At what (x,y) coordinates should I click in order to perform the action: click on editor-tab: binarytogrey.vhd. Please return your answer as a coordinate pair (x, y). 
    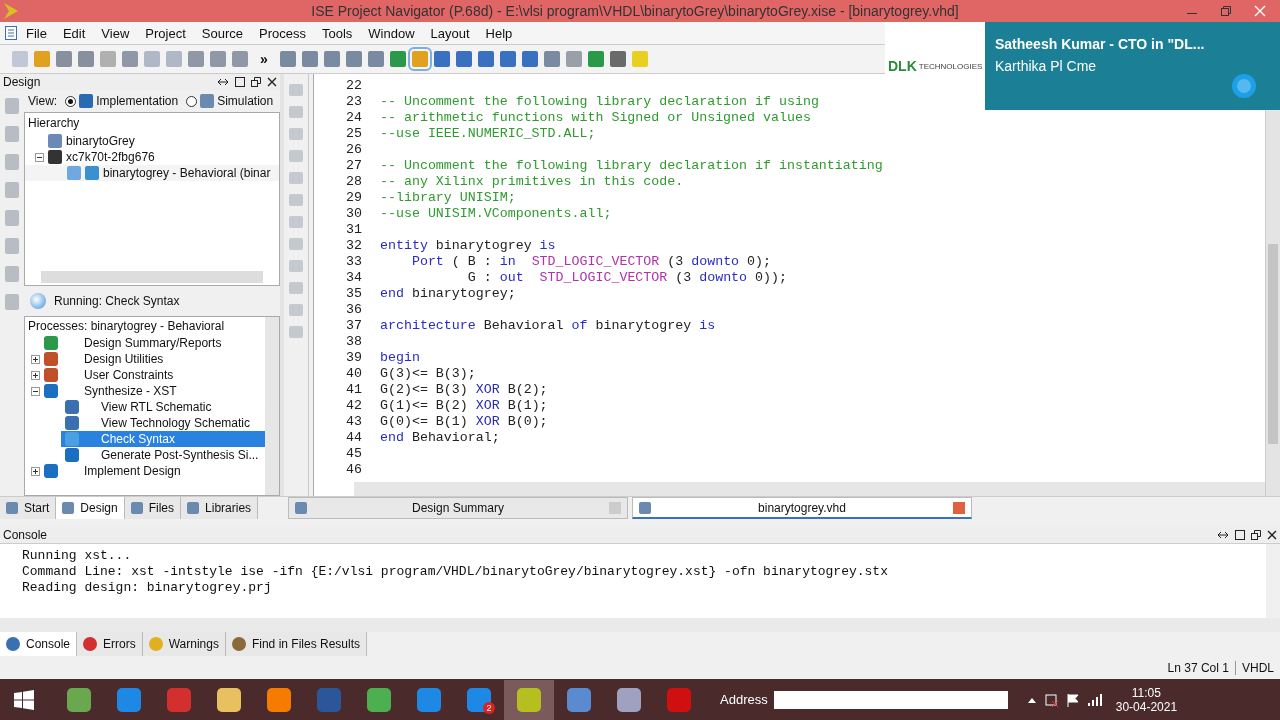
    Looking at the image, I should click on (802, 508).